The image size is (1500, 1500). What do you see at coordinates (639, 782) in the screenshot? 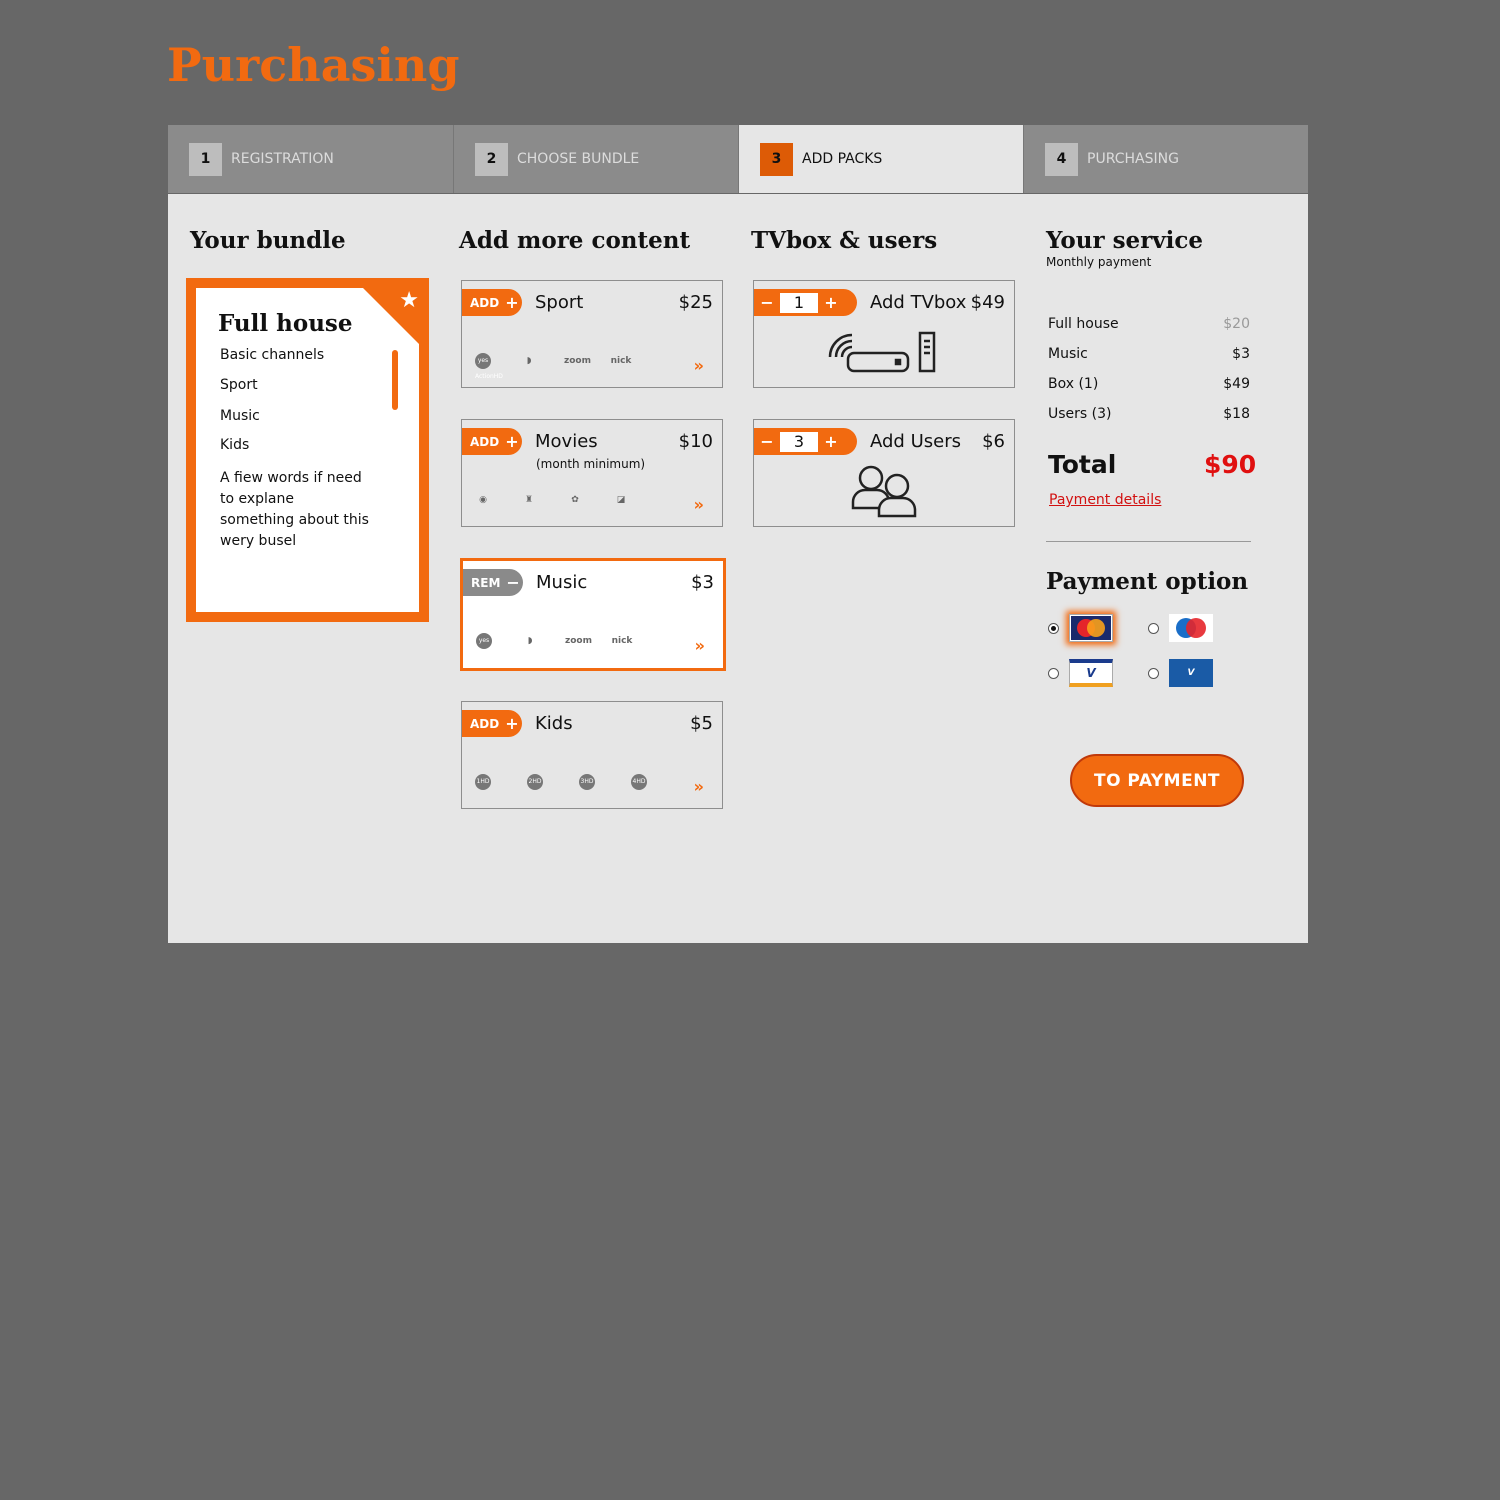
I see `channel-logo: 4HD` at bounding box center [639, 782].